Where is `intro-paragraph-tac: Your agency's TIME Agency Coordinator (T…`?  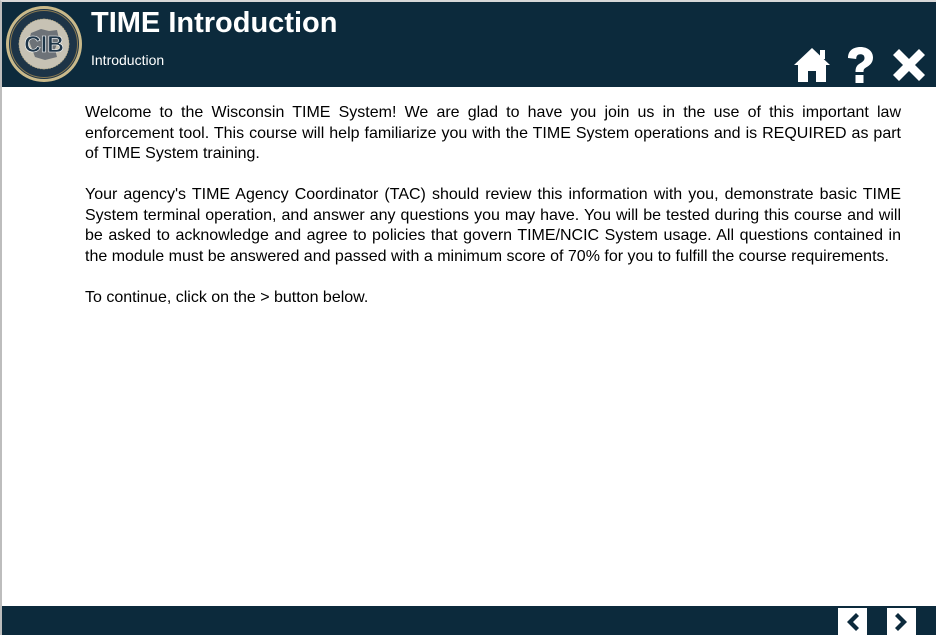 intro-paragraph-tac: Your agency's TIME Agency Coordinator (T… is located at coordinates (493, 225).